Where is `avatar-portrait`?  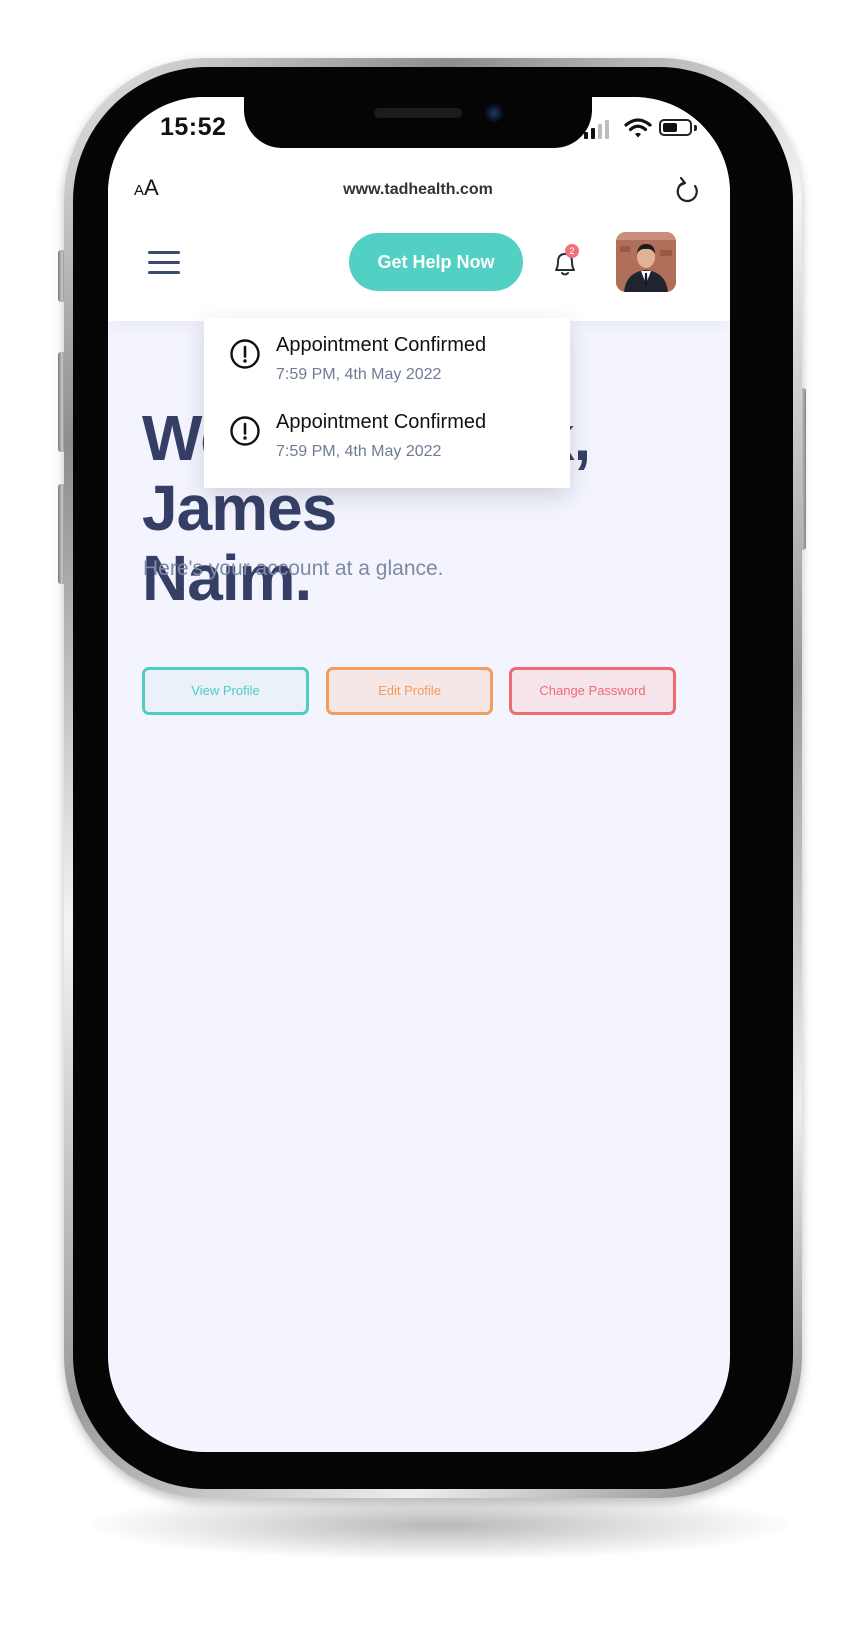 avatar-portrait is located at coordinates (646, 262).